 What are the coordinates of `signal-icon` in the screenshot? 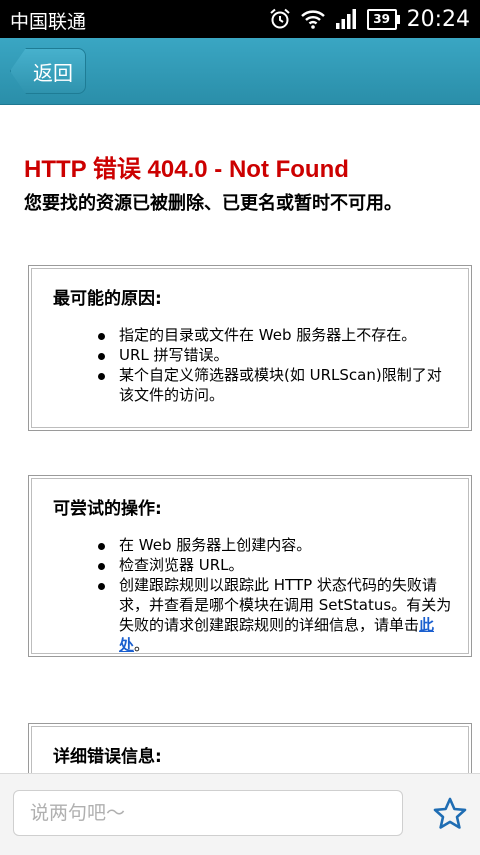 It's located at (345, 19).